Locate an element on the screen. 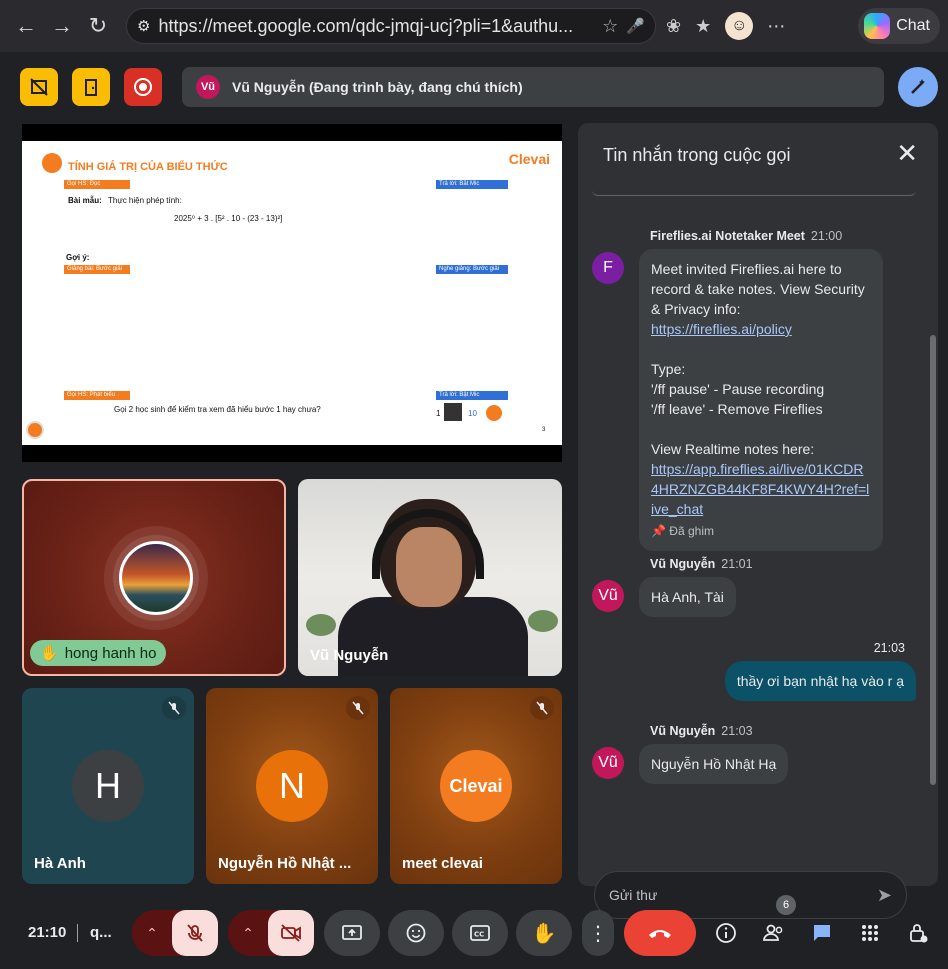 This screenshot has width=948, height=969. message-sender: Vũ Nguyễn is located at coordinates (683, 564).